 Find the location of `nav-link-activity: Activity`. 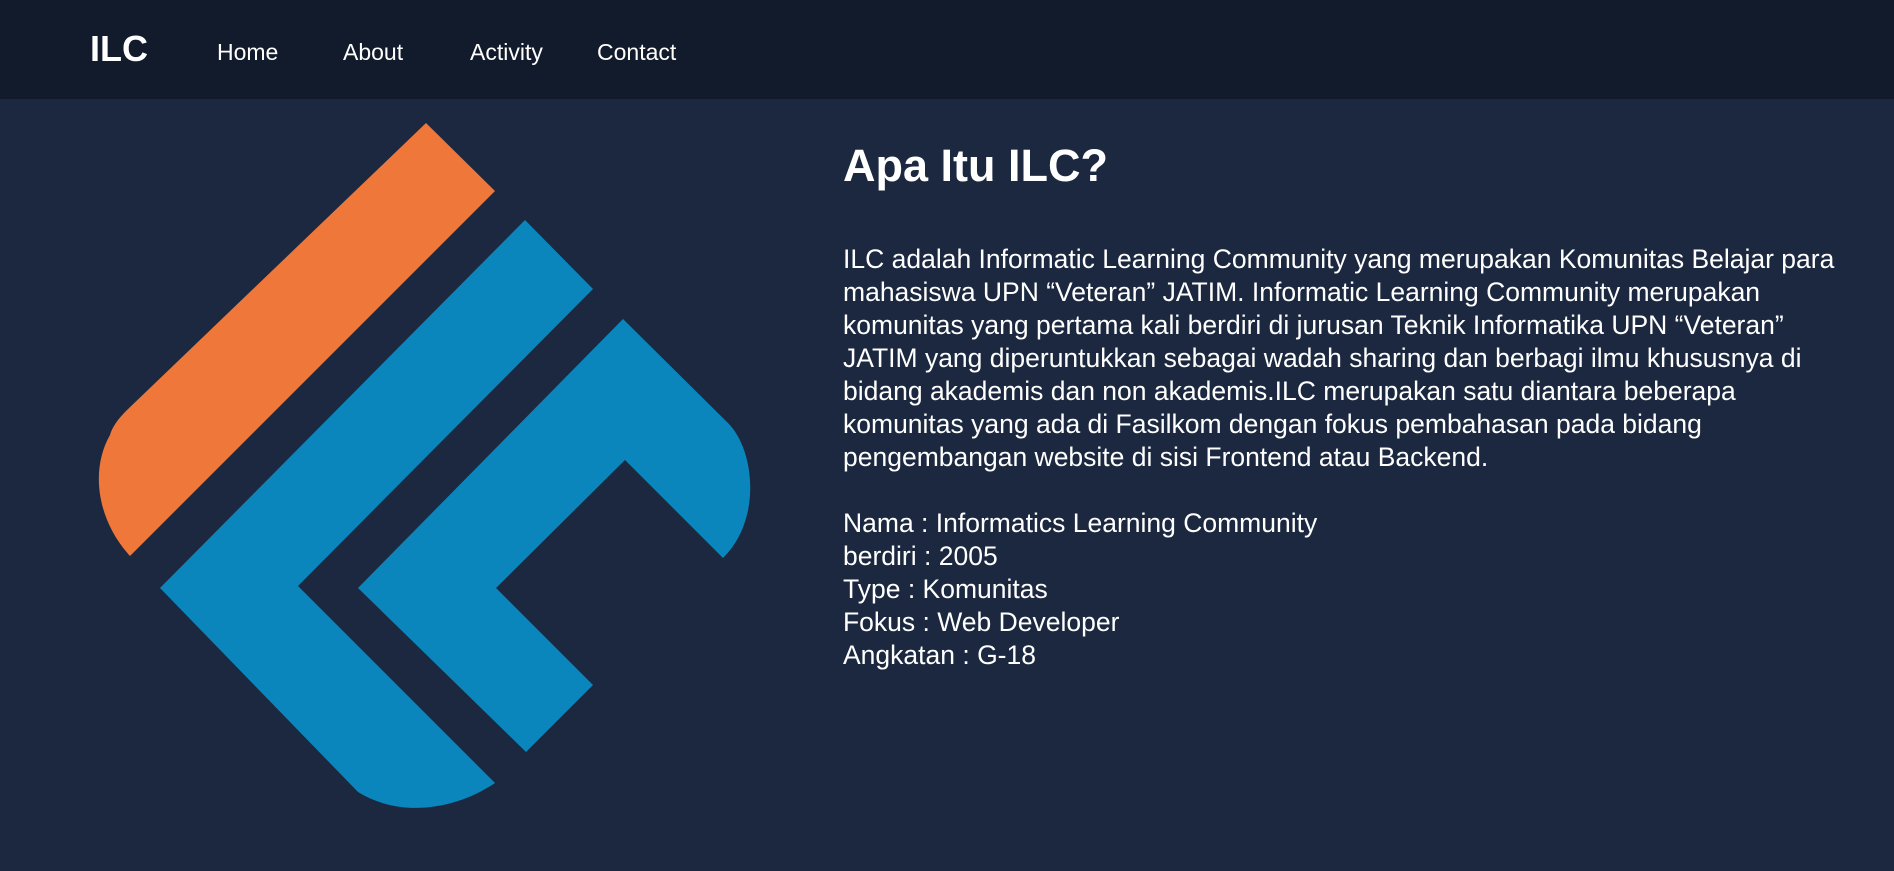

nav-link-activity: Activity is located at coordinates (506, 52).